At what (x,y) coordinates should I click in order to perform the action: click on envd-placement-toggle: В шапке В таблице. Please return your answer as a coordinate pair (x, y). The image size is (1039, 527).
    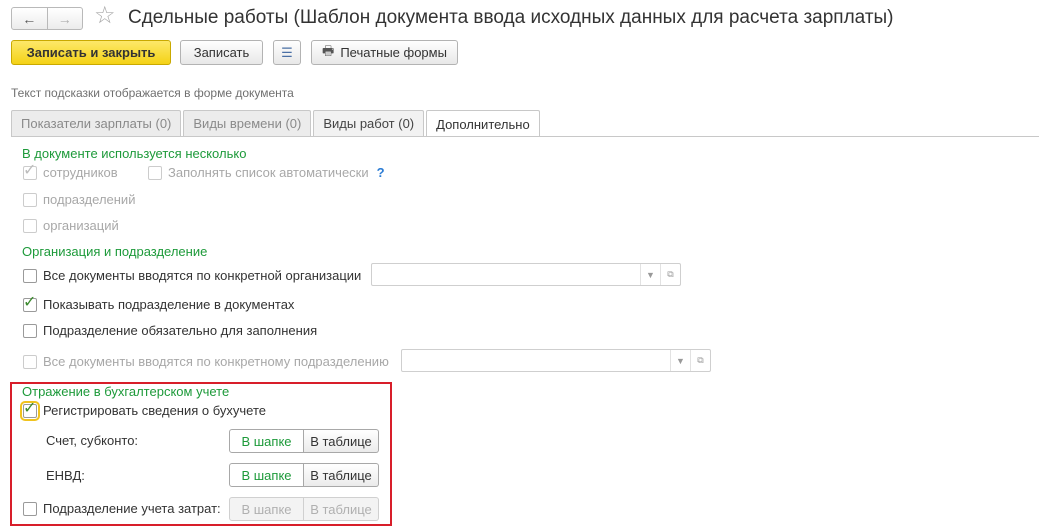
    Looking at the image, I should click on (304, 475).